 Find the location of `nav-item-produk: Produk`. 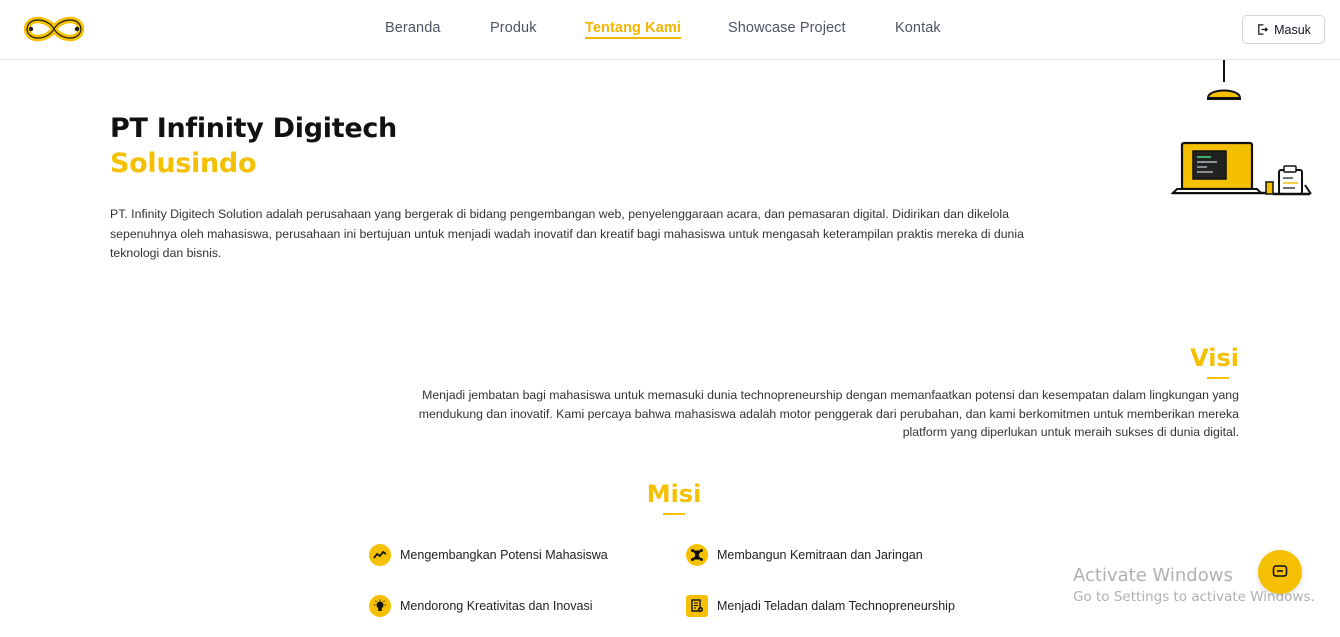

nav-item-produk: Produk is located at coordinates (513, 28).